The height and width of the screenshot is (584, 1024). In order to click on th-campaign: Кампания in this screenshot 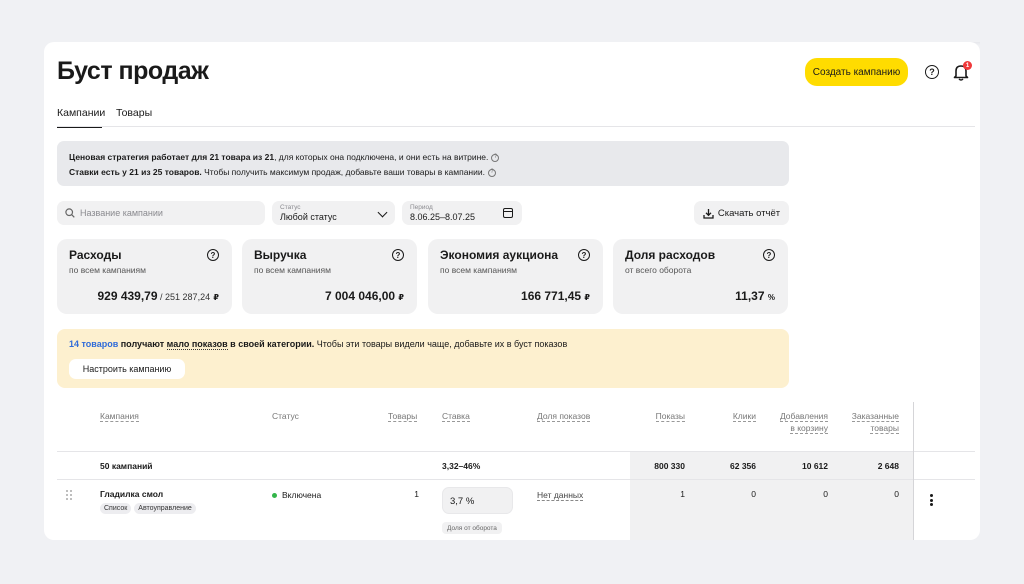, I will do `click(119, 416)`.